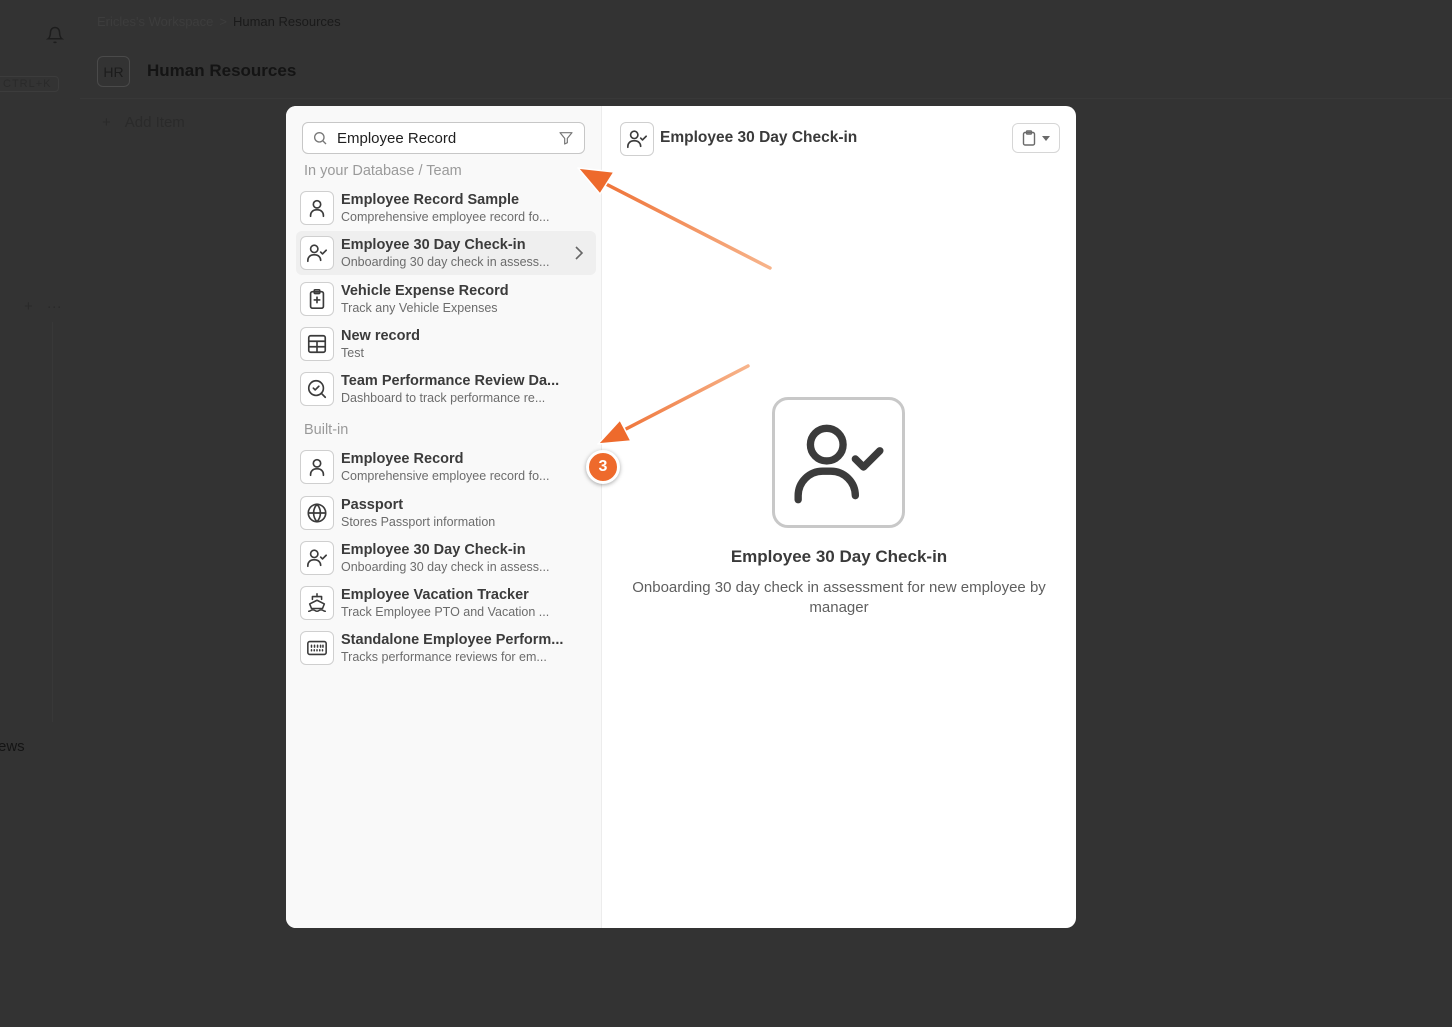 The width and height of the screenshot is (1452, 1027). I want to click on step-number-badge: 3, so click(603, 467).